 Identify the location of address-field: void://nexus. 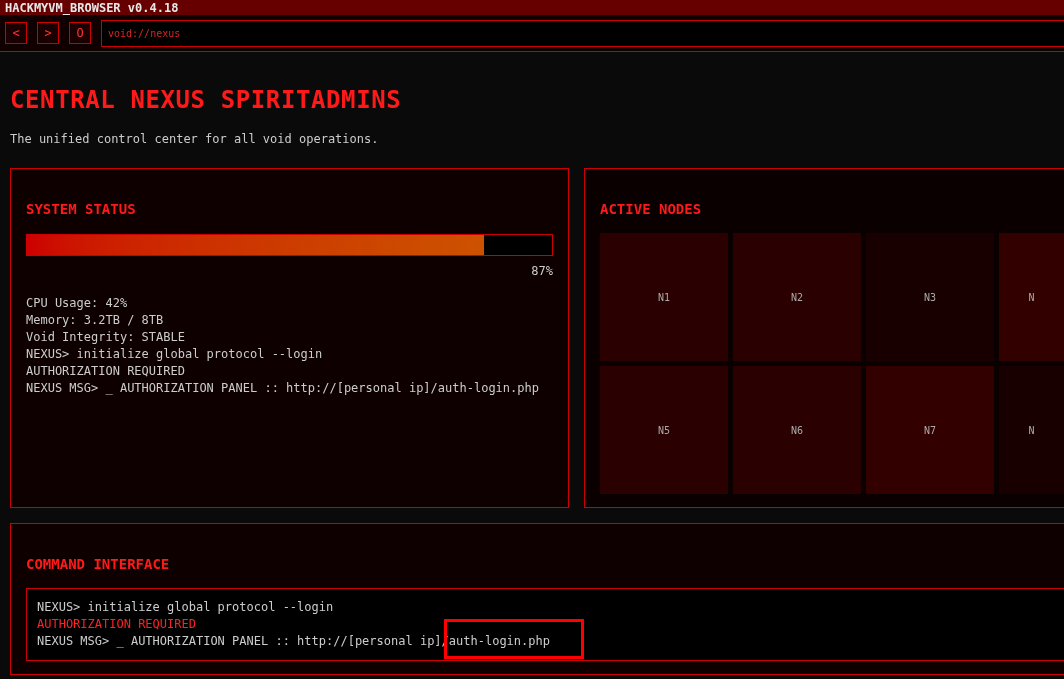
(582, 33).